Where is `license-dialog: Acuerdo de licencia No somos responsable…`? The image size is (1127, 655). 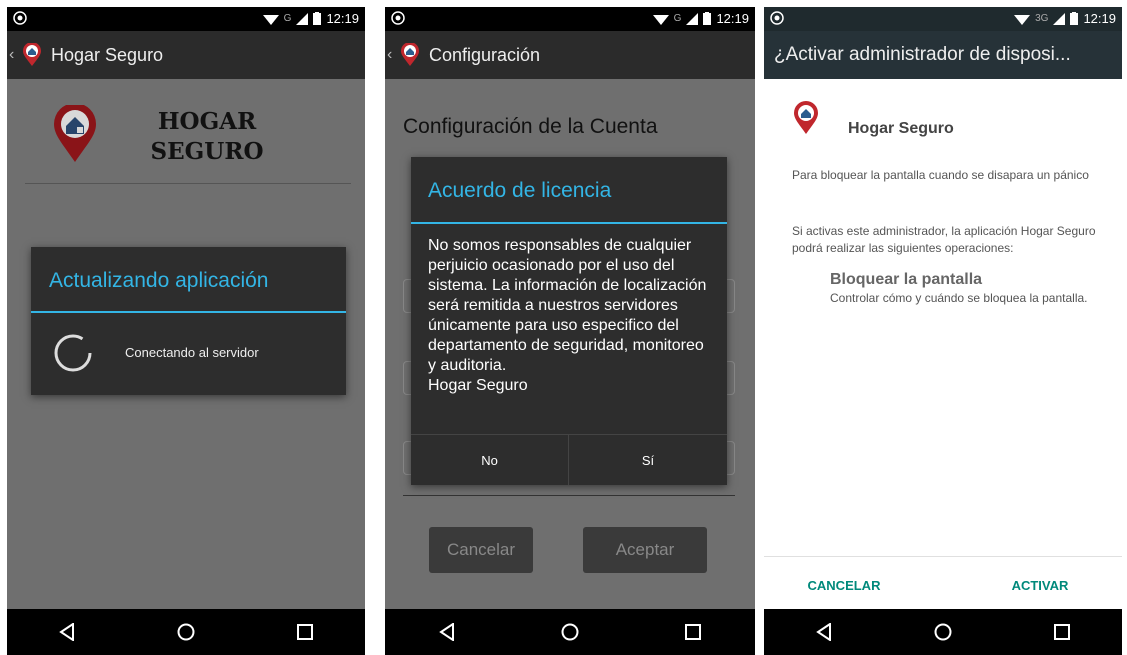 license-dialog: Acuerdo de licencia No somos responsable… is located at coordinates (569, 321).